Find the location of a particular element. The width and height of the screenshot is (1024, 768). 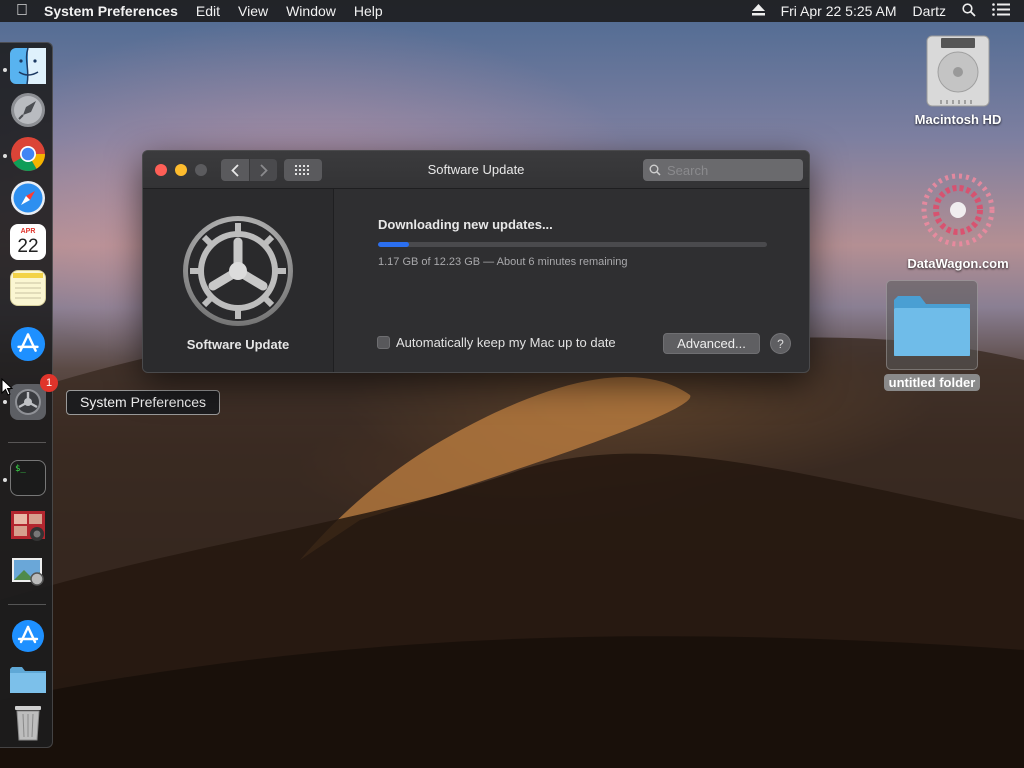

help-button: ? is located at coordinates (780, 343).